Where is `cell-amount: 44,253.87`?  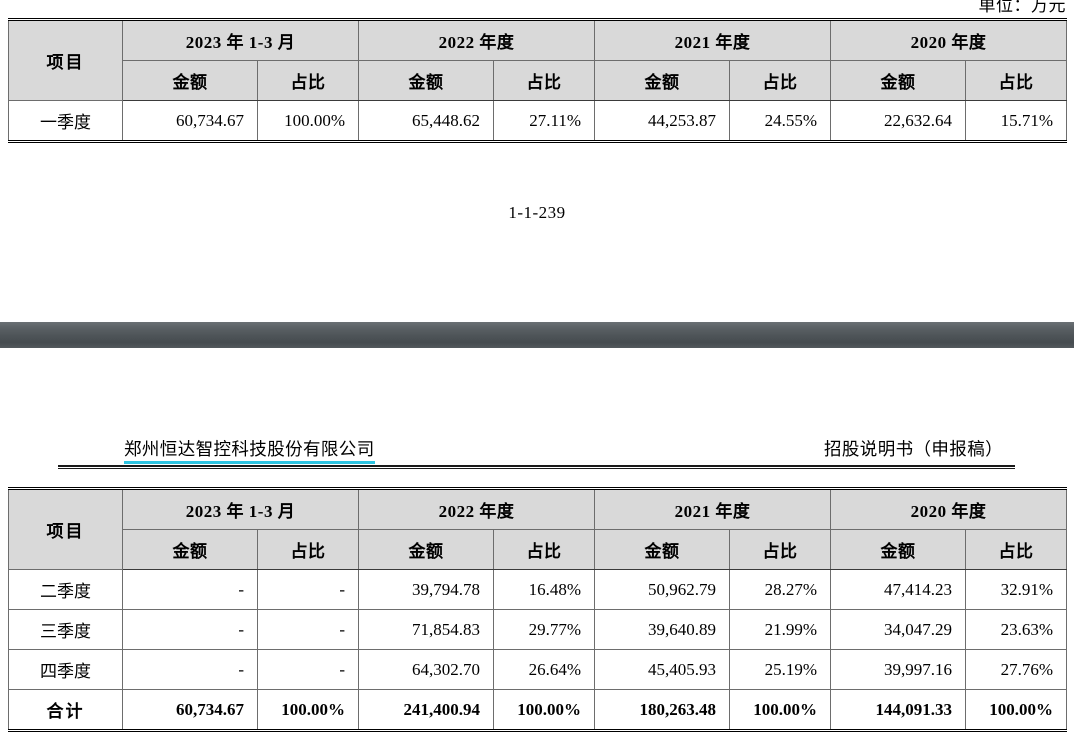
cell-amount: 44,253.87 is located at coordinates (662, 121).